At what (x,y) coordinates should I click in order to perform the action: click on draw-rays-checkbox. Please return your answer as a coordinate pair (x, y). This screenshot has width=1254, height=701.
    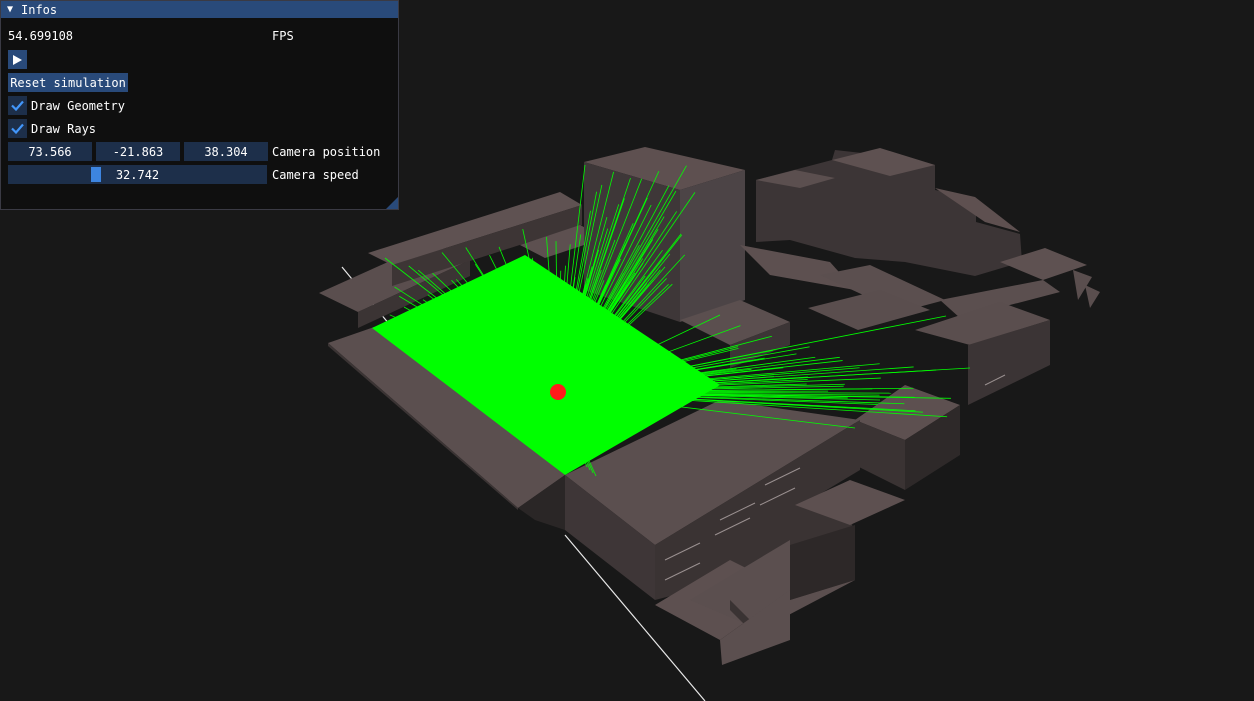
    Looking at the image, I should click on (17, 128).